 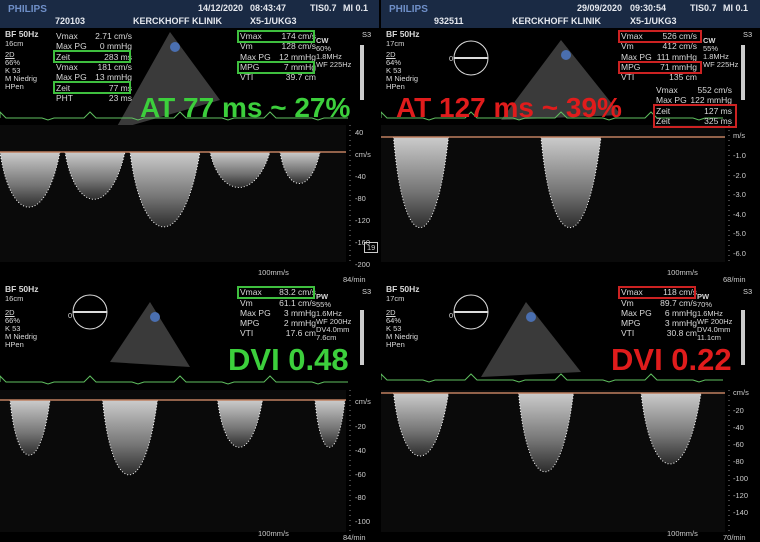 I want to click on scale-label: -3.0, so click(x=739, y=194).